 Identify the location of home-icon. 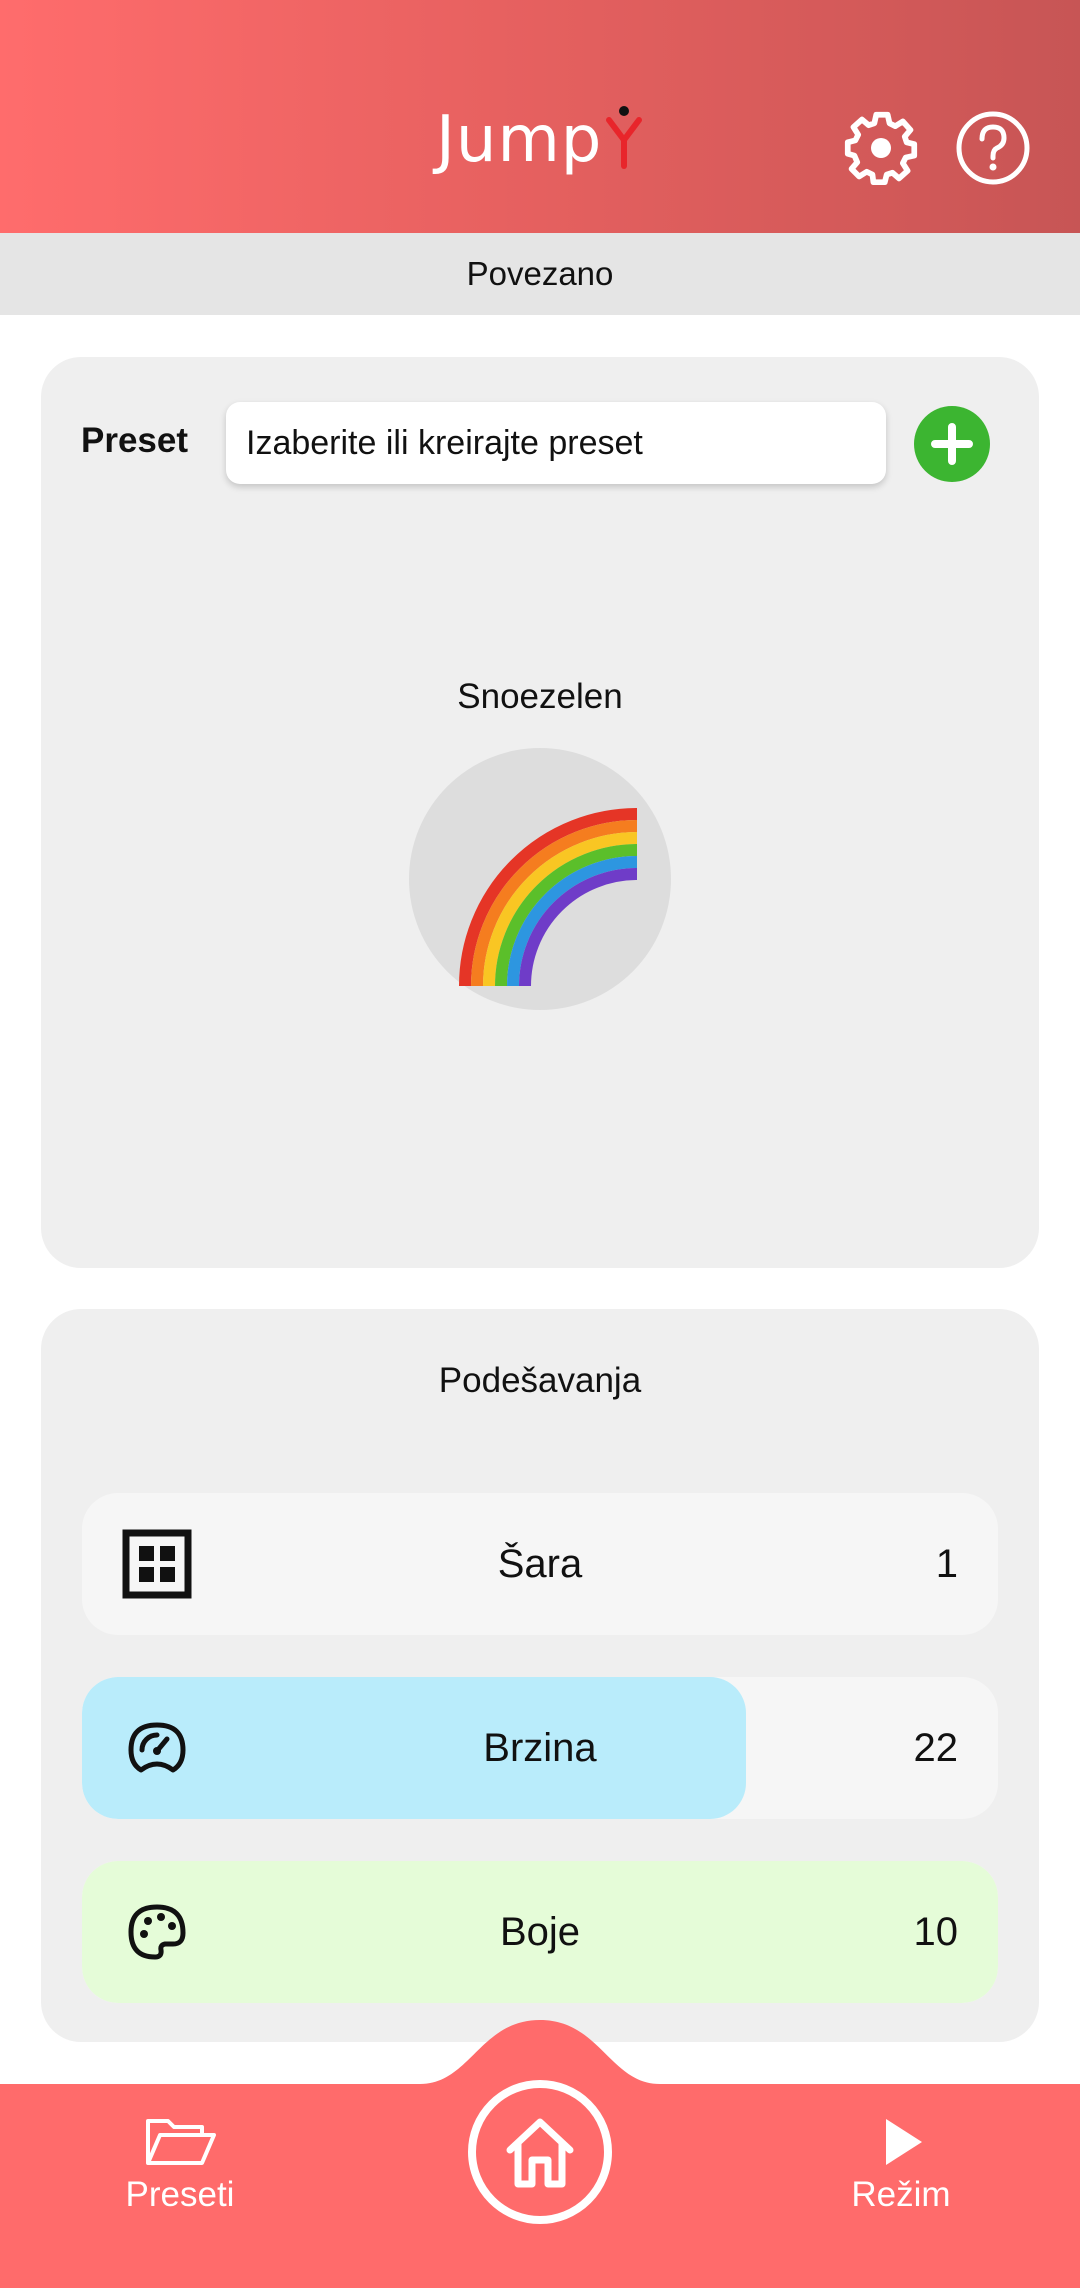
(540, 2153).